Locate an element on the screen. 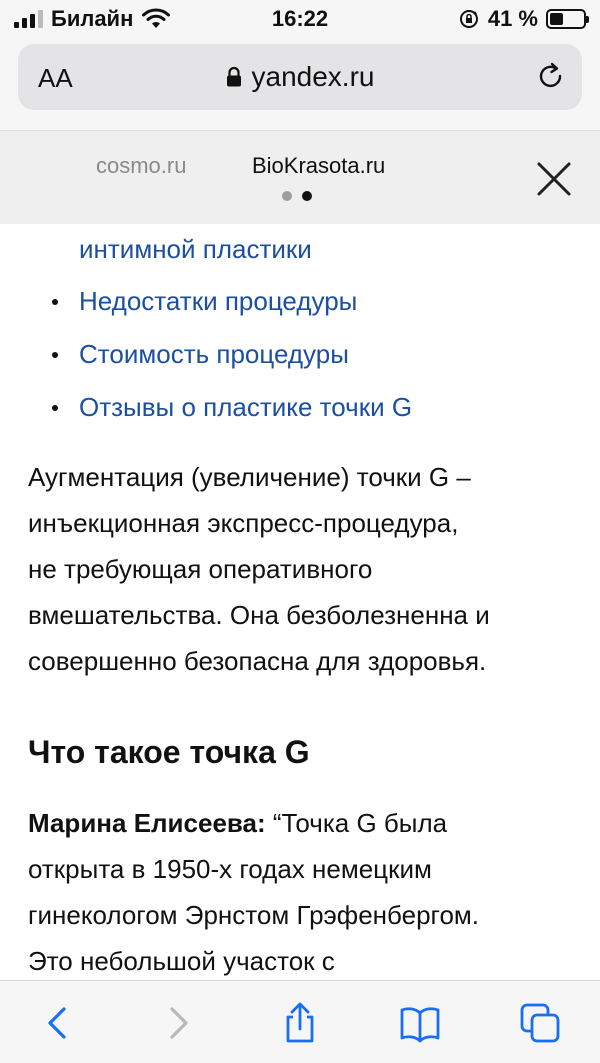 Image resolution: width=600 pixels, height=1063 pixels. source-carousel: cosmo.ru BioKrasota.ru is located at coordinates (300, 177).